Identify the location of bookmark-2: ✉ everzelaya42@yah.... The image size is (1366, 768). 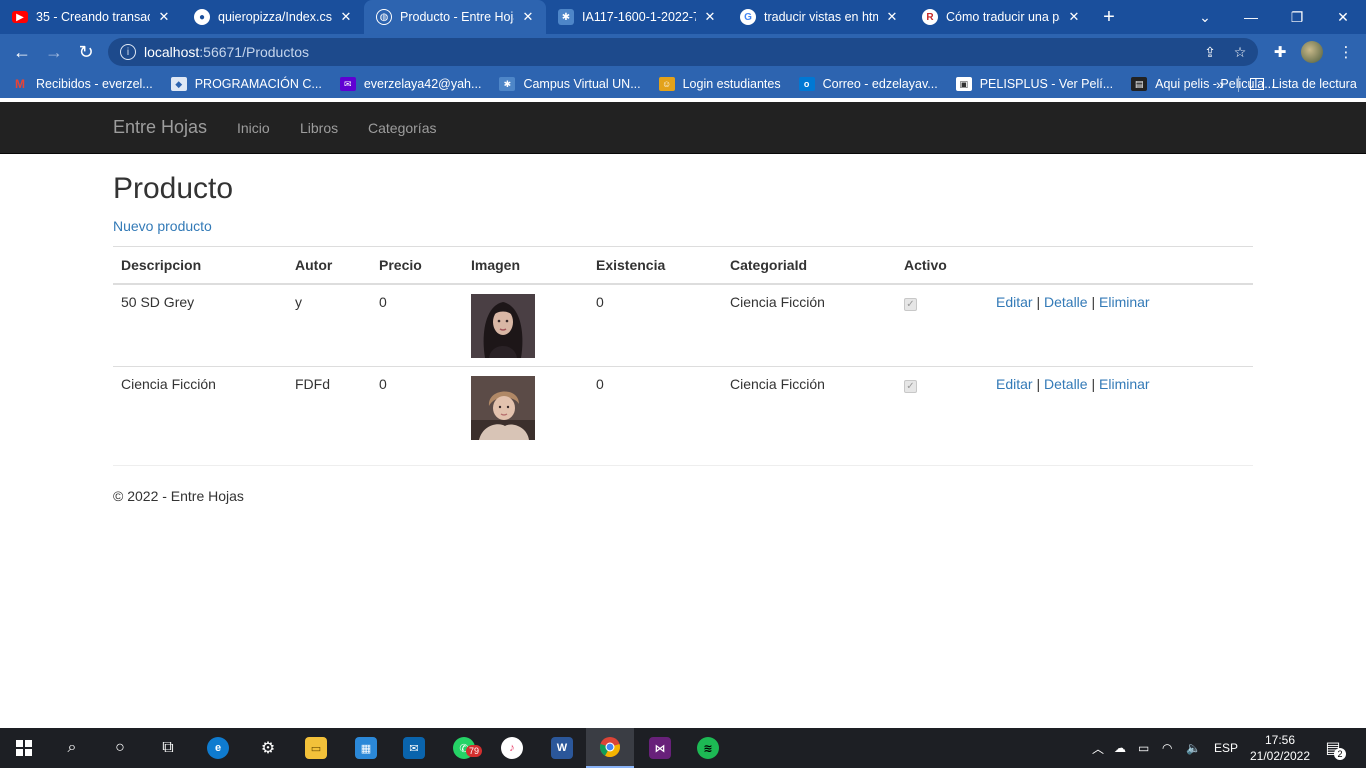
(410, 84).